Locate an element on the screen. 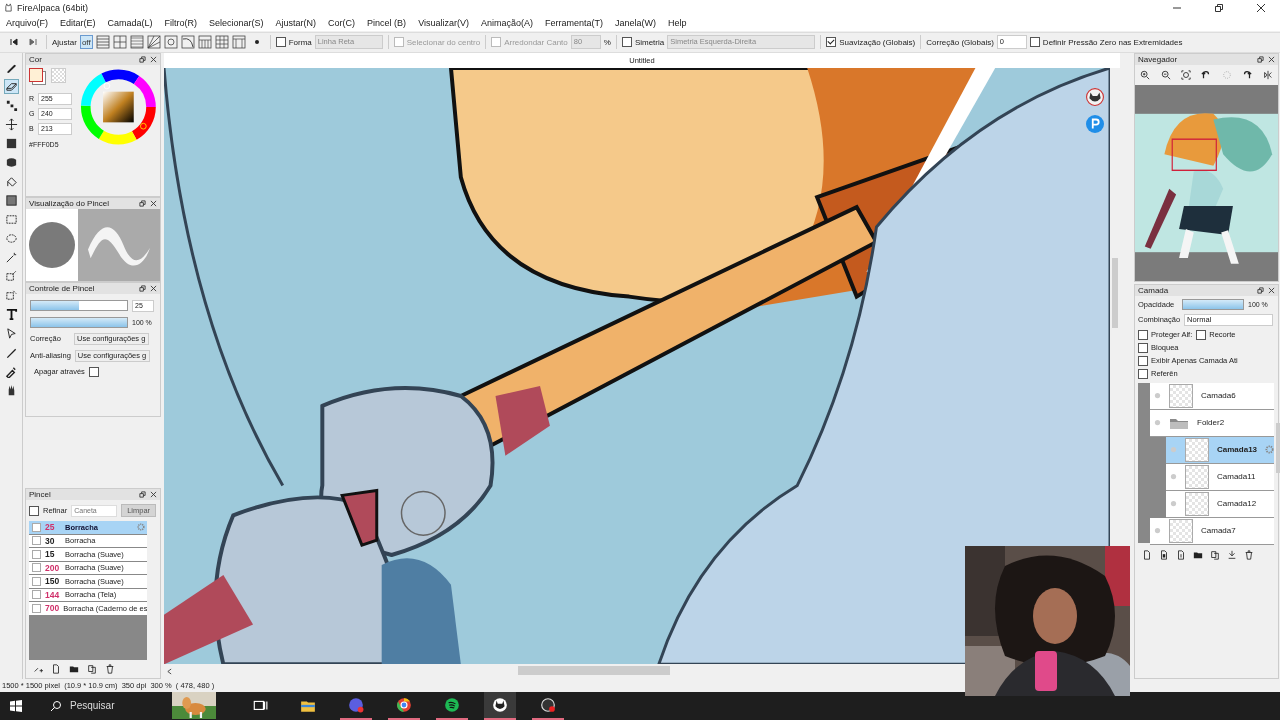 The width and height of the screenshot is (1280, 720). zoom-out-icon is located at coordinates (1165, 74).